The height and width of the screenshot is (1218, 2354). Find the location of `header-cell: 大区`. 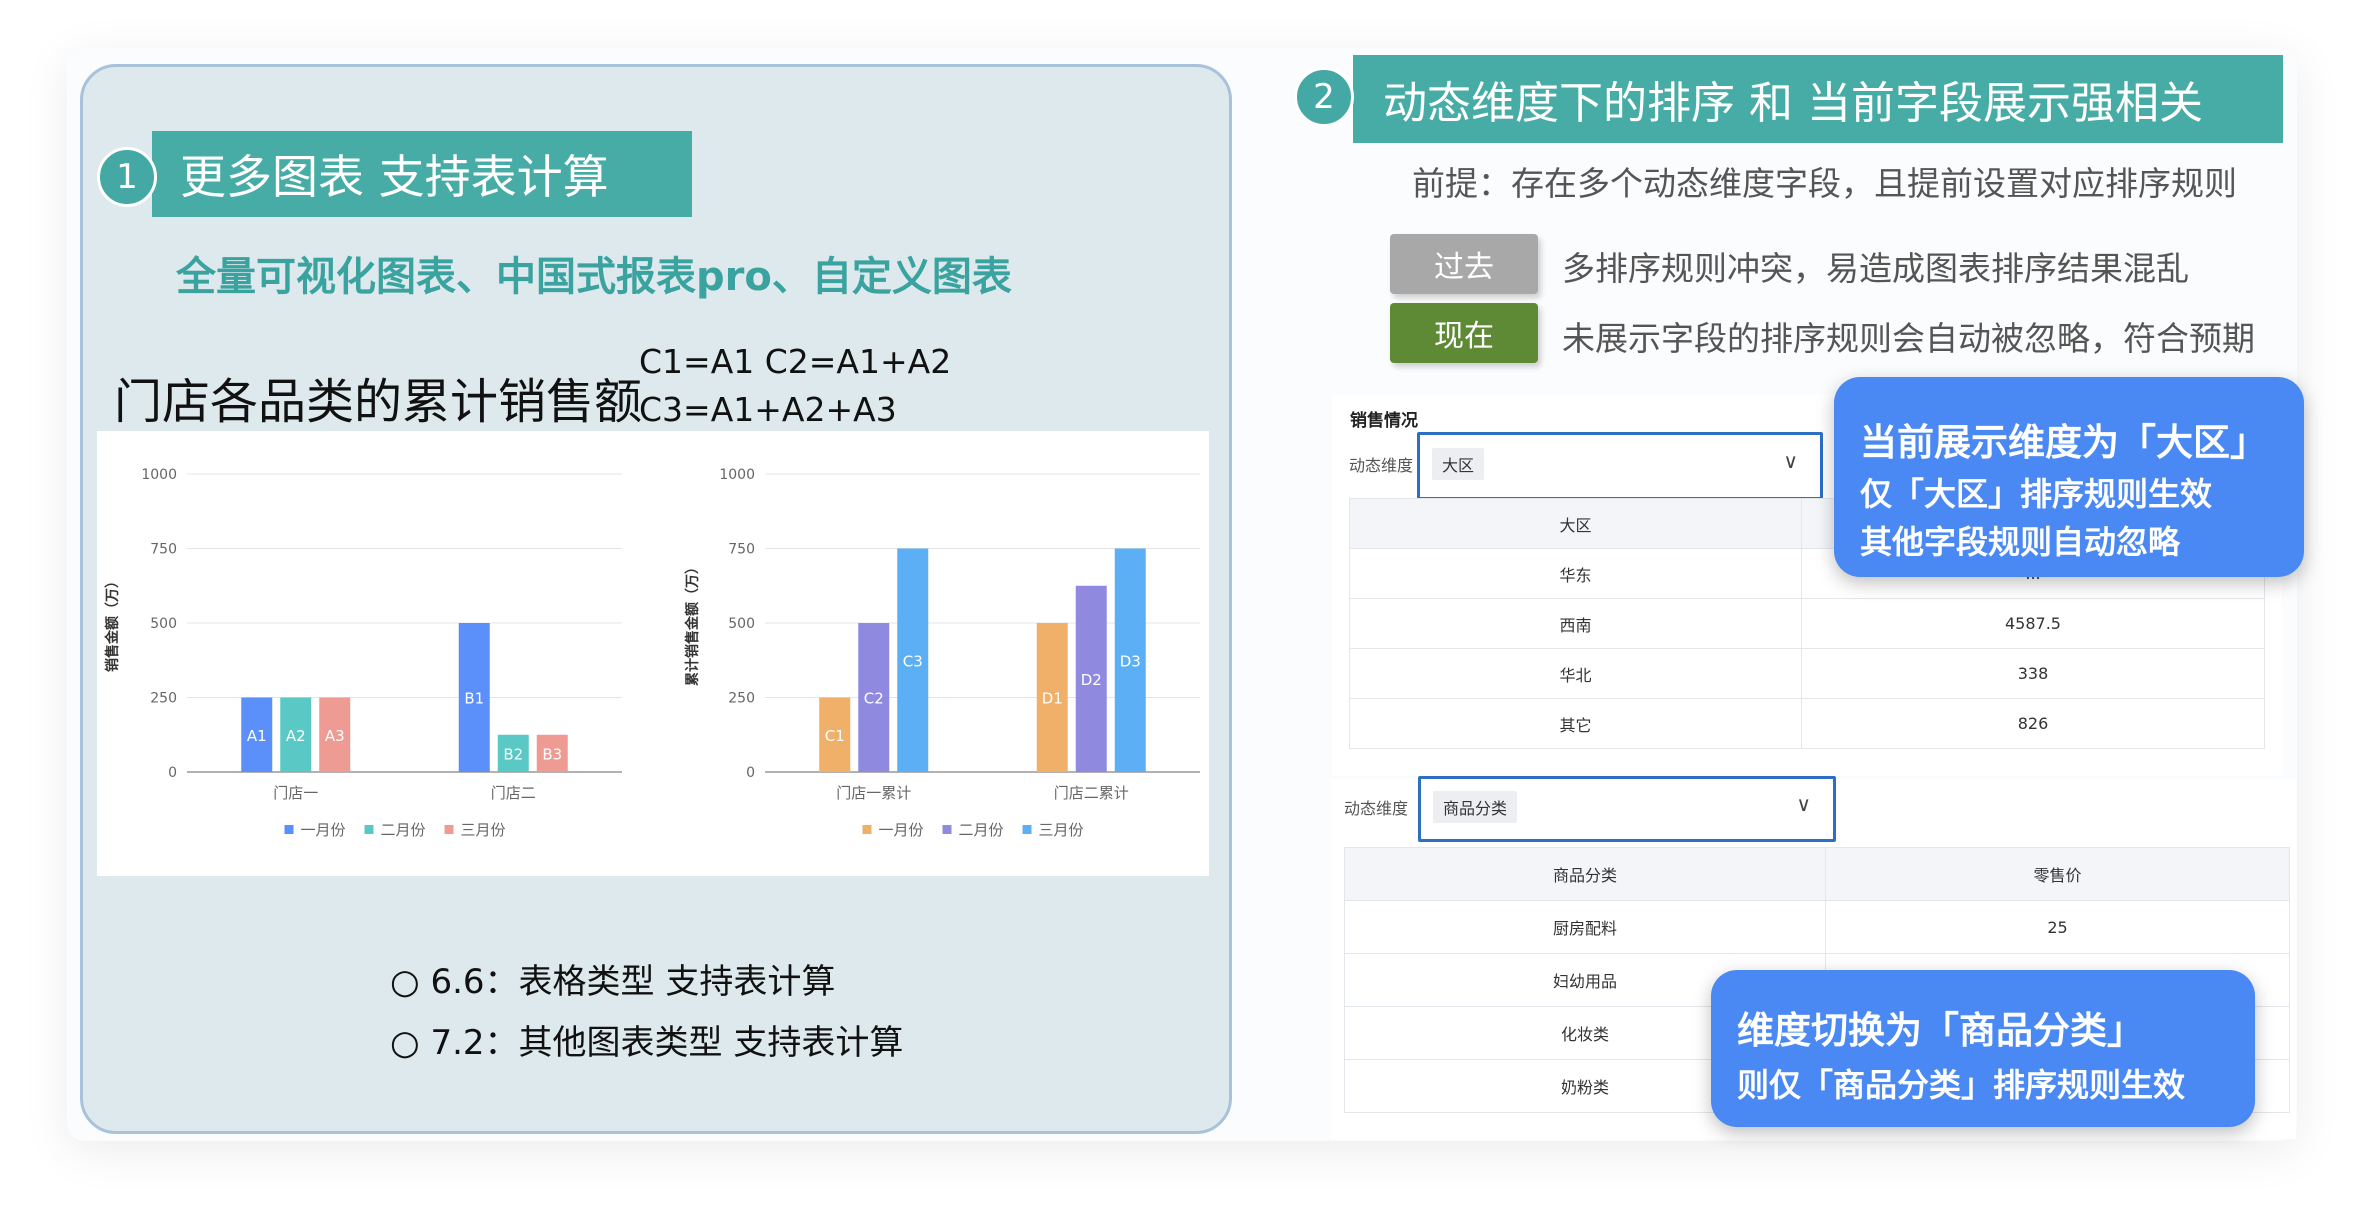

header-cell: 大区 is located at coordinates (1575, 523).